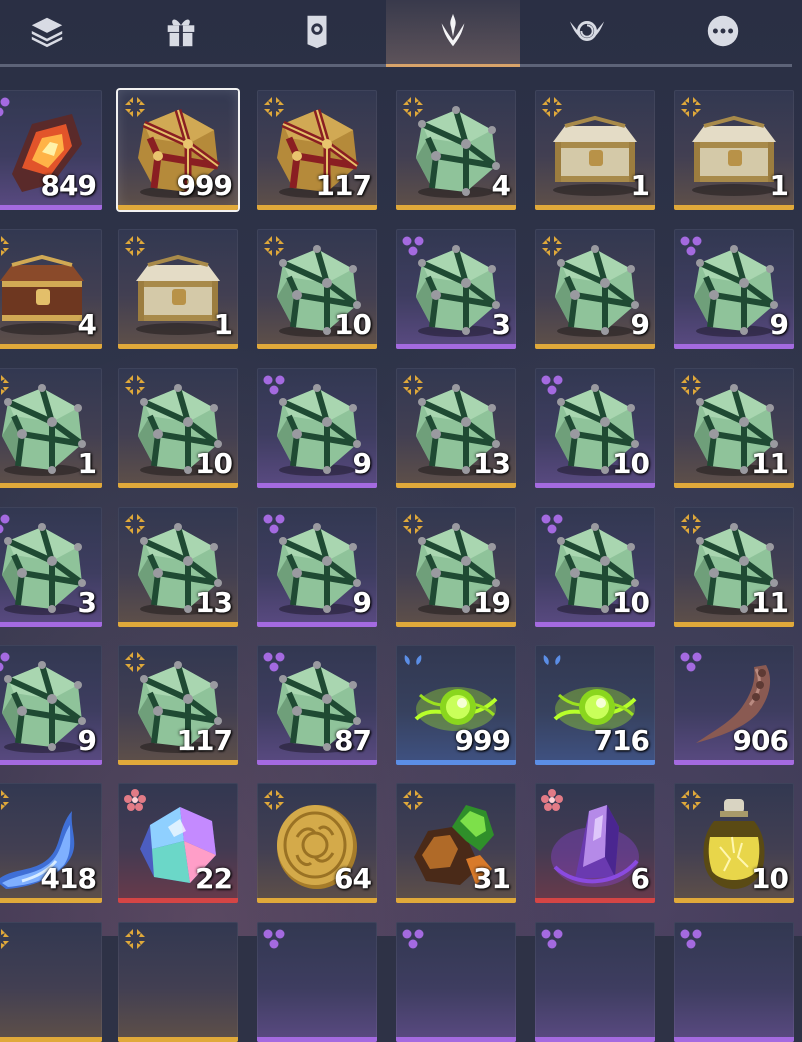 This screenshot has width=802, height=1042. I want to click on item-quantity: 87, so click(353, 740).